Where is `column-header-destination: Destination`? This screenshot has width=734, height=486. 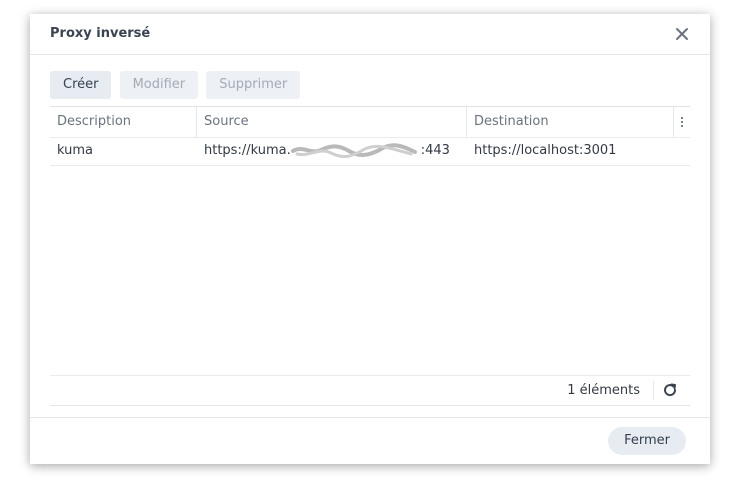 column-header-destination: Destination is located at coordinates (570, 122).